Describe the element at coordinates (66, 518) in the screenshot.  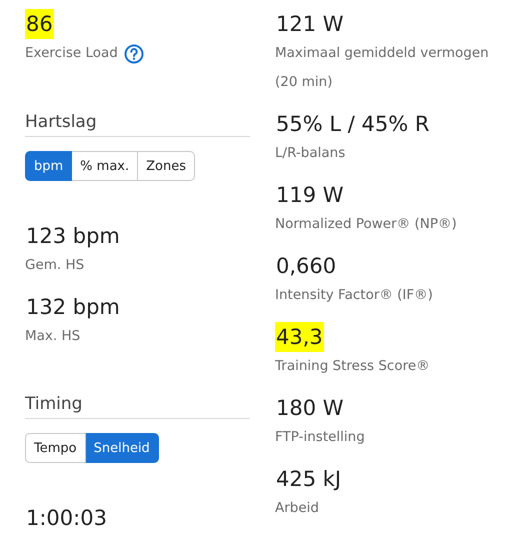
I see `stat-value: 1:00:03` at that location.